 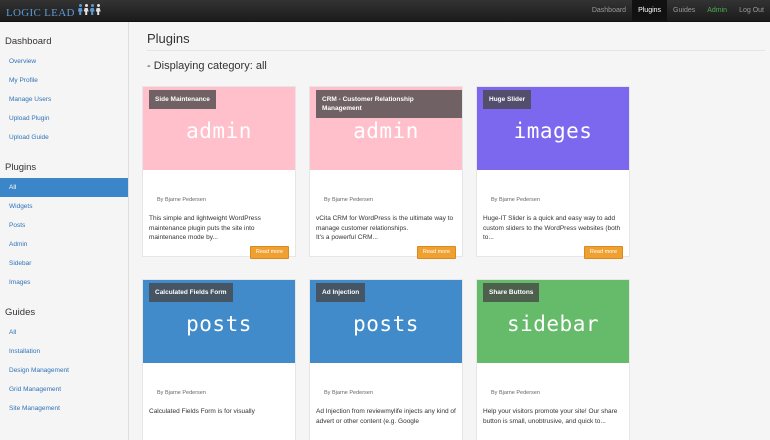 What do you see at coordinates (182, 99) in the screenshot?
I see `plugin-name-tag: Side Maintenance` at bounding box center [182, 99].